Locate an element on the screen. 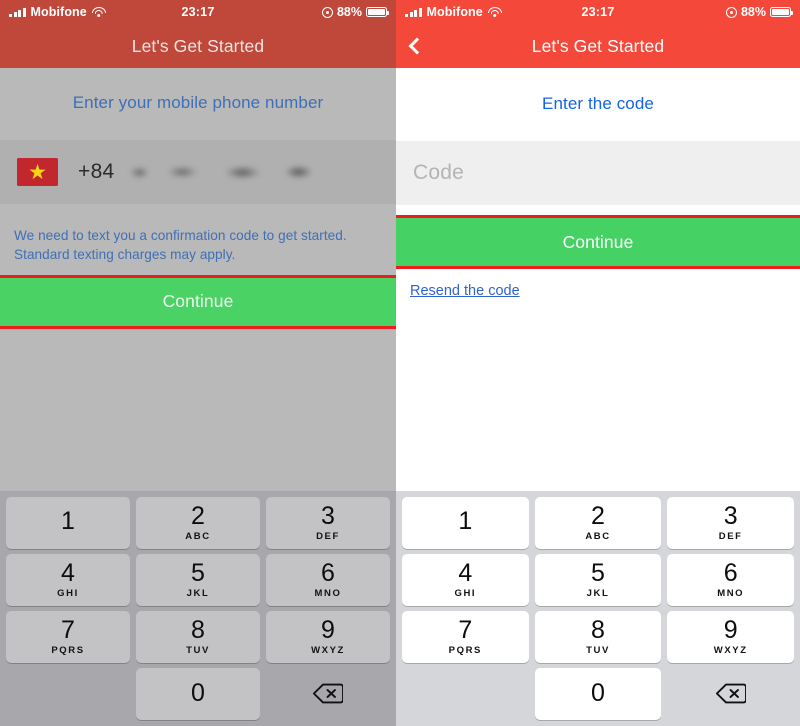 Image resolution: width=800 pixels, height=726 pixels. code-input-placeholder: Code is located at coordinates (438, 173).